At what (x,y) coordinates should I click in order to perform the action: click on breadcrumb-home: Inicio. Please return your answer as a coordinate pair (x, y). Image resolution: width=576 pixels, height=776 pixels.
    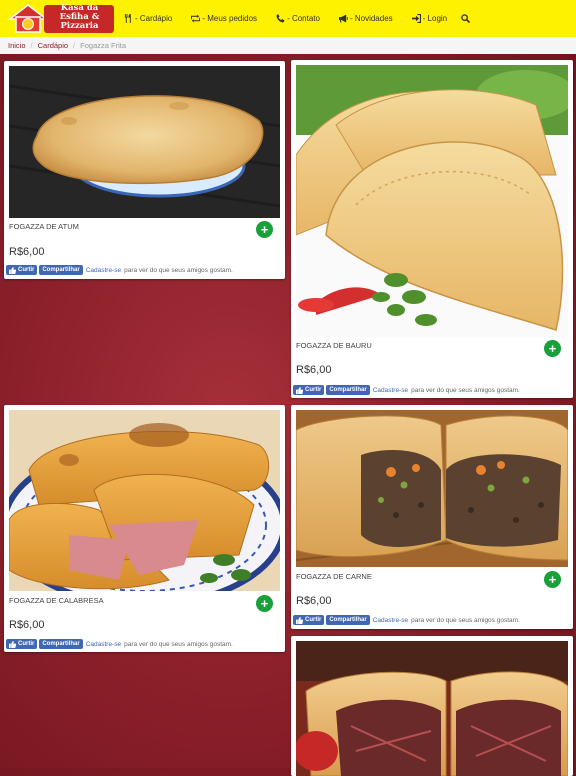
    Looking at the image, I should click on (17, 45).